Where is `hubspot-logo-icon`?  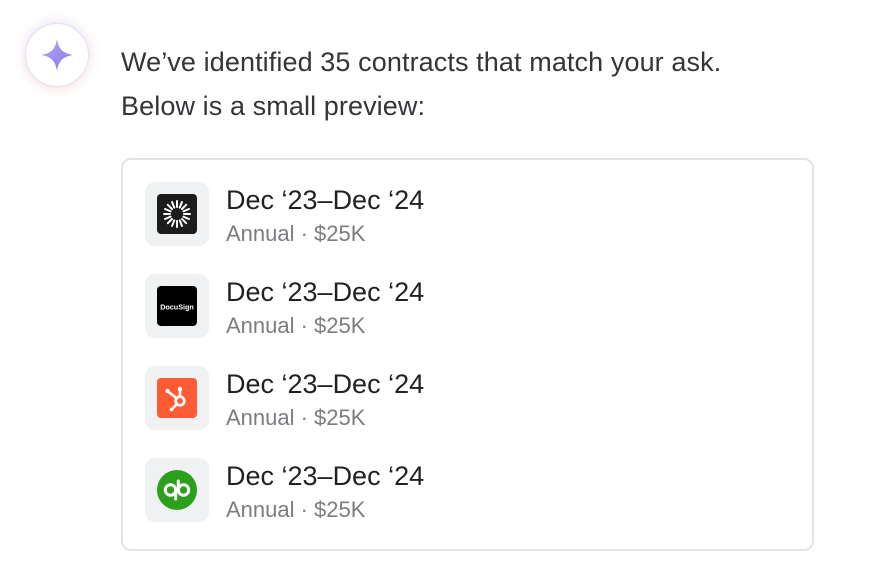
hubspot-logo-icon is located at coordinates (177, 398).